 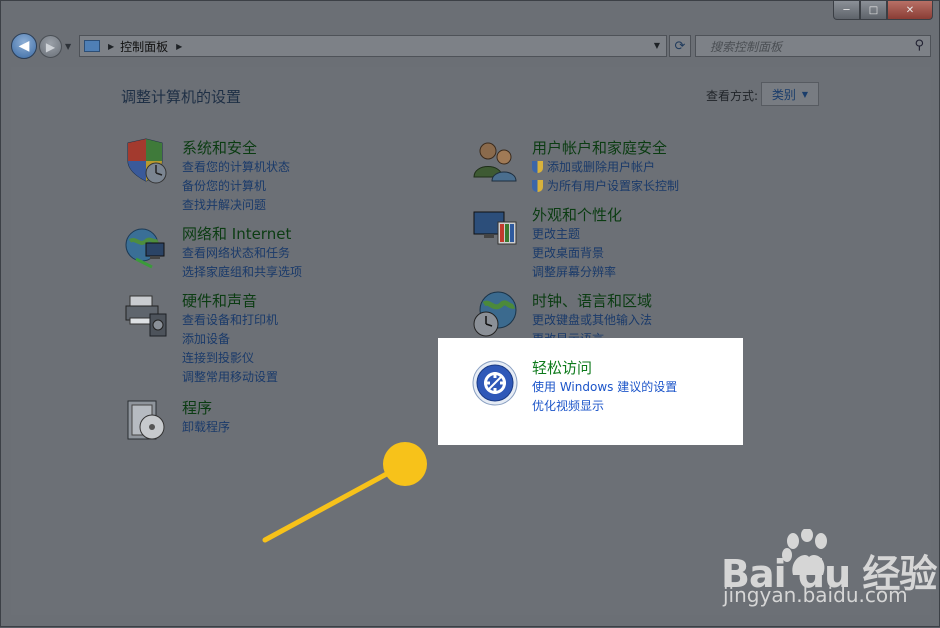 I want to click on pointer-dot, so click(x=405, y=464).